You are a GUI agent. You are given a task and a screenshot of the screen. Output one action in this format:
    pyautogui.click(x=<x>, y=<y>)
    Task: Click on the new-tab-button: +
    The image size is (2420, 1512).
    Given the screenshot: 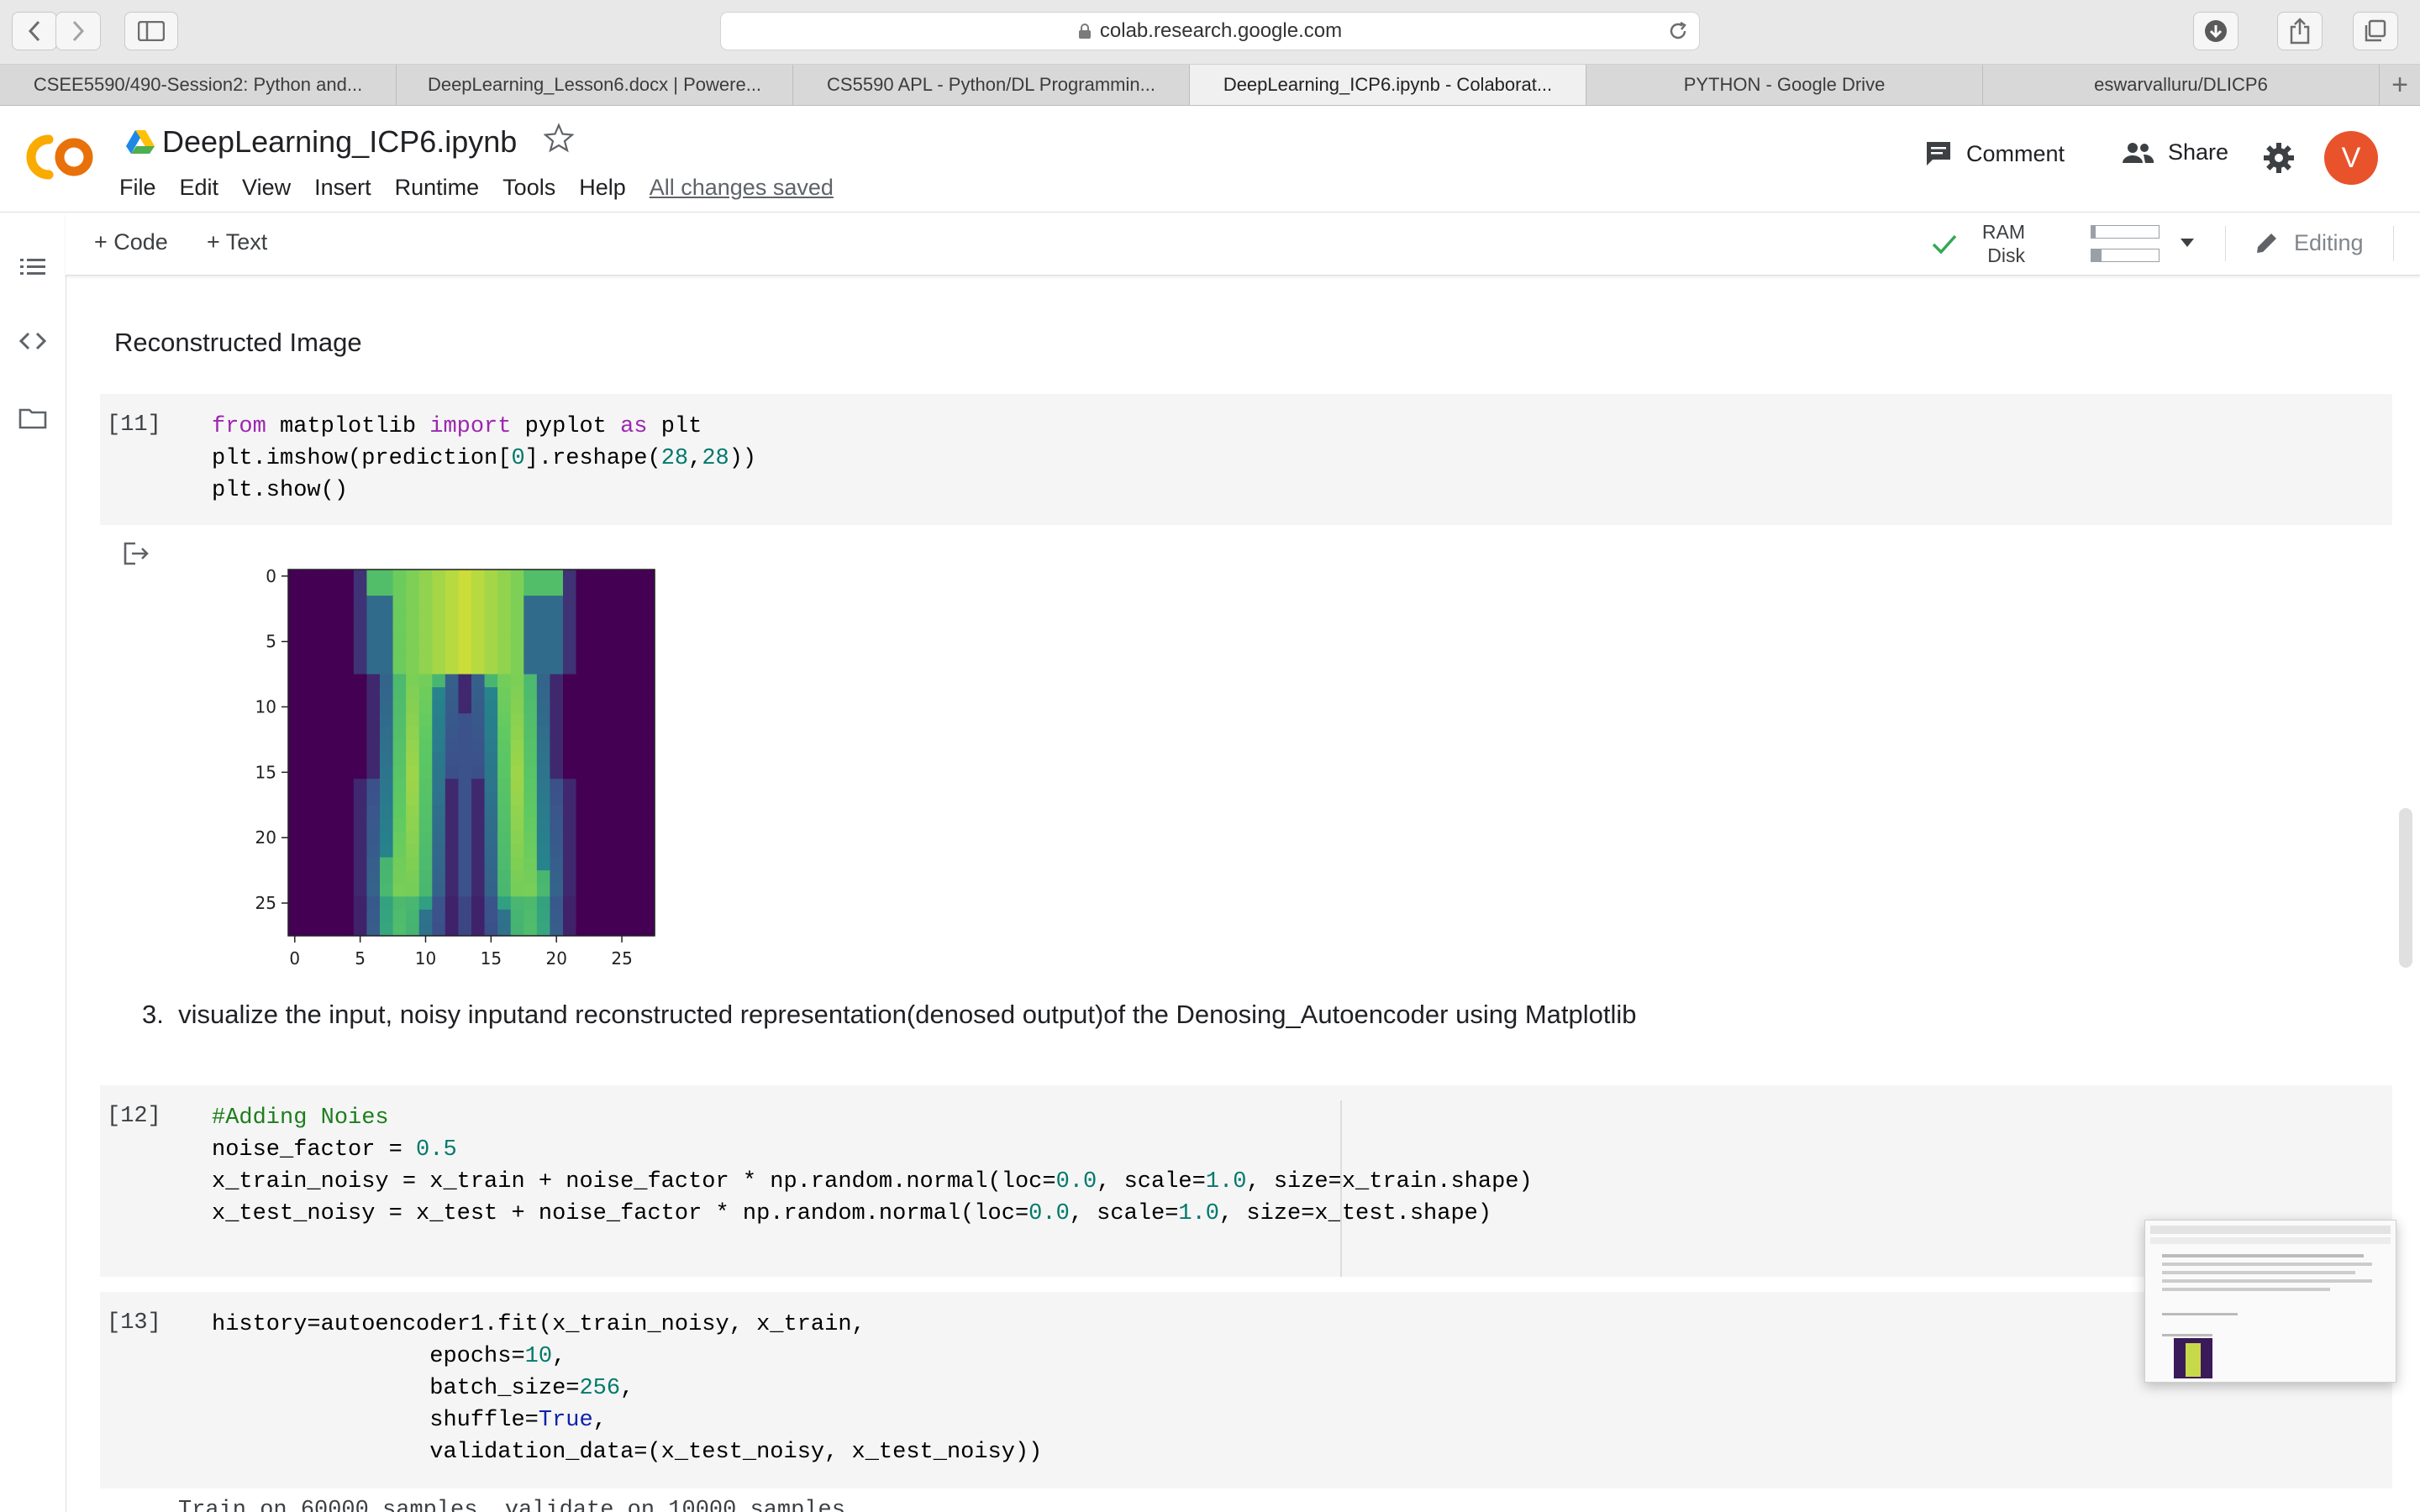 What is the action you would take?
    pyautogui.click(x=2400, y=85)
    